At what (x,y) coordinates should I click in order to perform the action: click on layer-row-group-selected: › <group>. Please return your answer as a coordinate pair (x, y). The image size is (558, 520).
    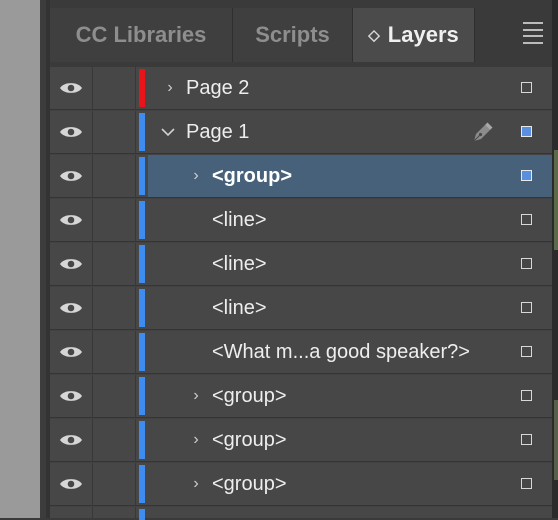
    Looking at the image, I should click on (301, 176).